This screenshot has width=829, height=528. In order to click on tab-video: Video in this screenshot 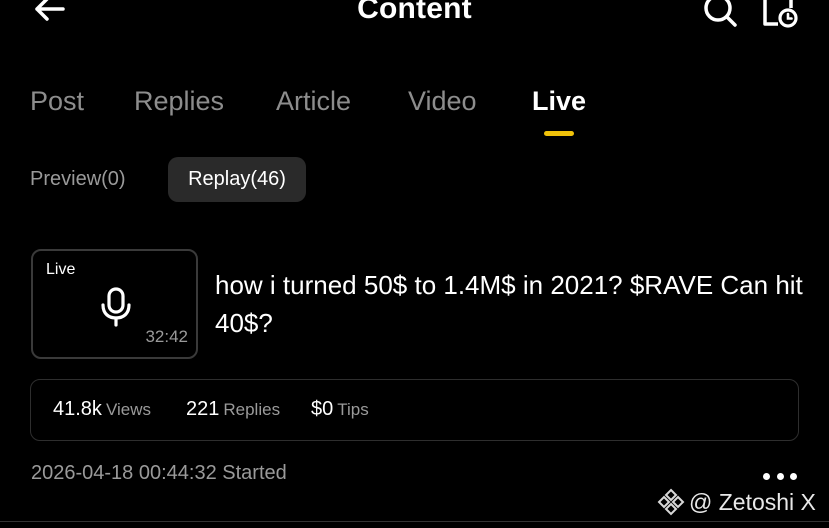, I will do `click(442, 101)`.